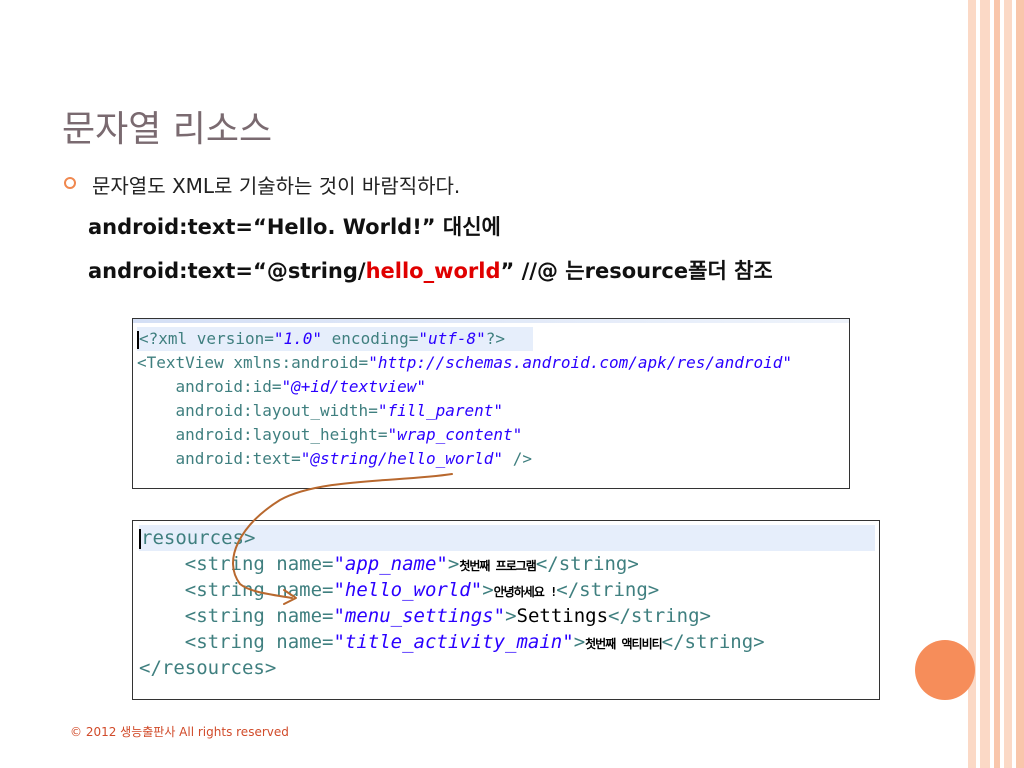  What do you see at coordinates (945, 670) in the screenshot?
I see `decor-circle` at bounding box center [945, 670].